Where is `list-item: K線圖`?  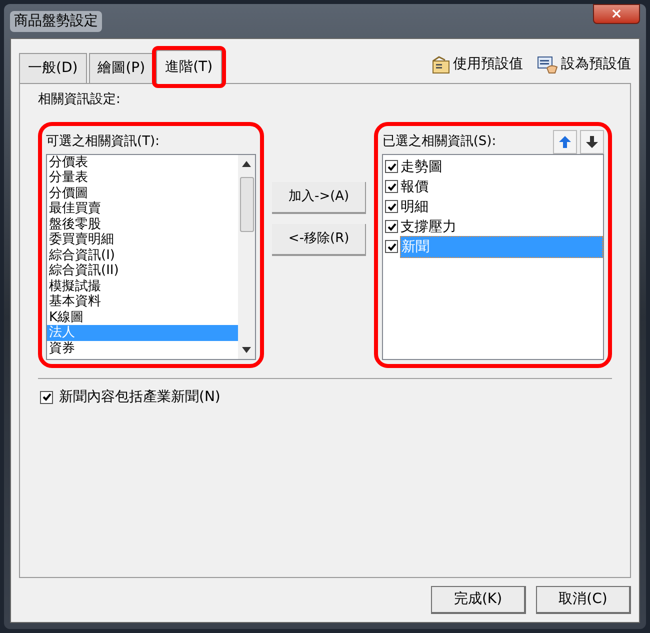 list-item: K線圖 is located at coordinates (142, 317).